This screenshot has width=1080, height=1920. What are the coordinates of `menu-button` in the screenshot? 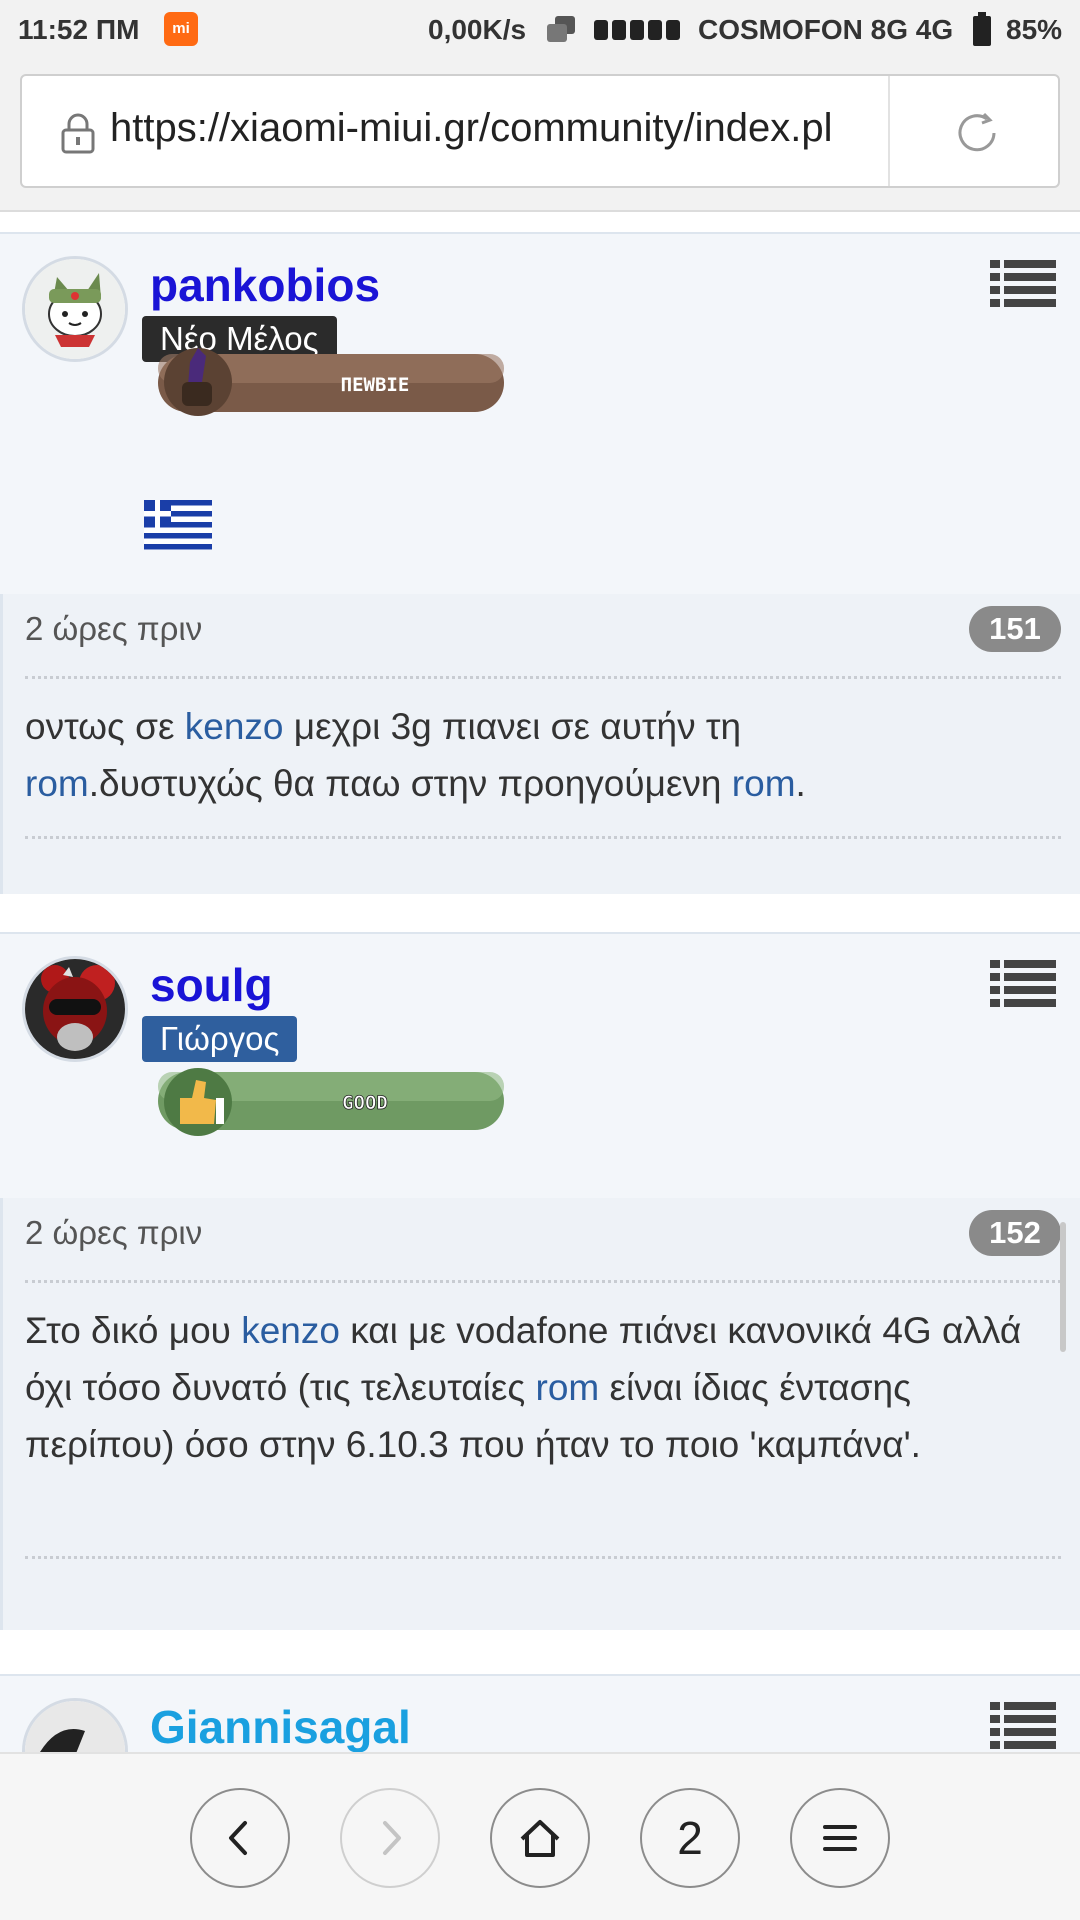 It's located at (840, 1838).